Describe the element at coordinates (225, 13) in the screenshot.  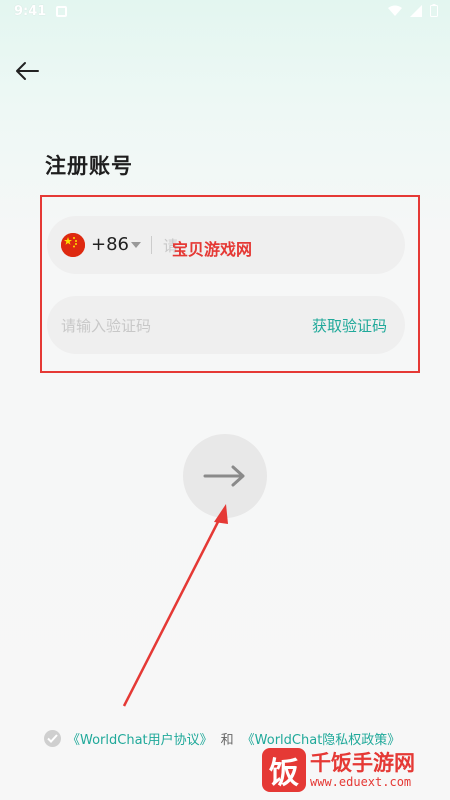
I see `status-bar: 9:41` at that location.